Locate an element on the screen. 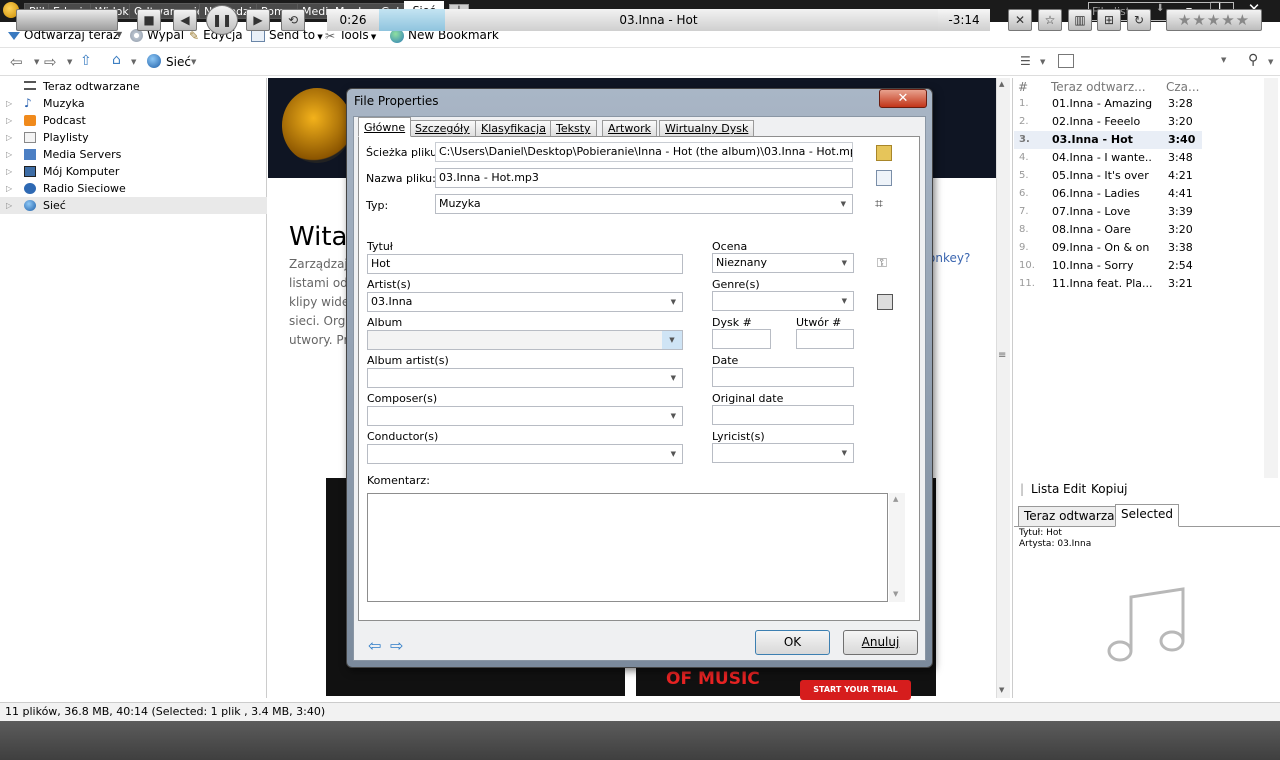 This screenshot has width=1280, height=760. columns-icon is located at coordinates (1066, 61).